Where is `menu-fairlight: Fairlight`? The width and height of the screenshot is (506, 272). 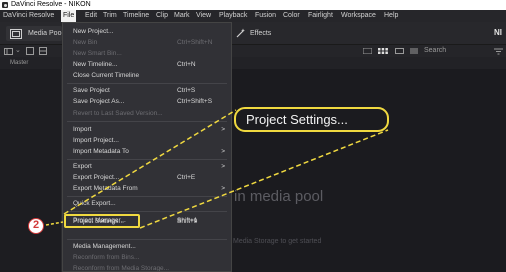
menu-fairlight: Fairlight is located at coordinates (320, 16).